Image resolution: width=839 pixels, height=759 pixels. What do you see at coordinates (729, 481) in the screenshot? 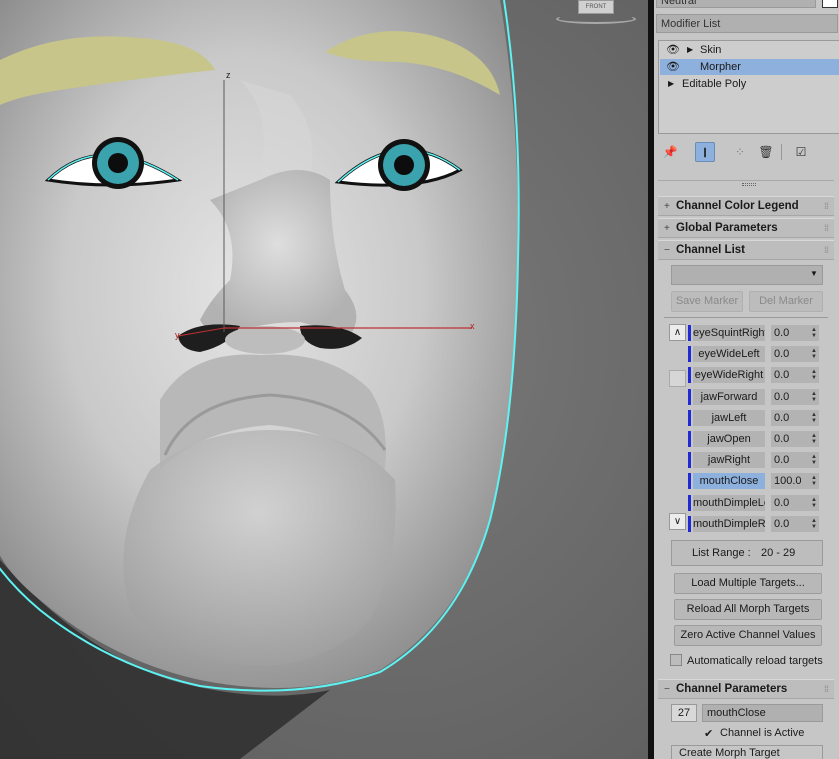
I see `channel-name-button: mouthClose` at bounding box center [729, 481].